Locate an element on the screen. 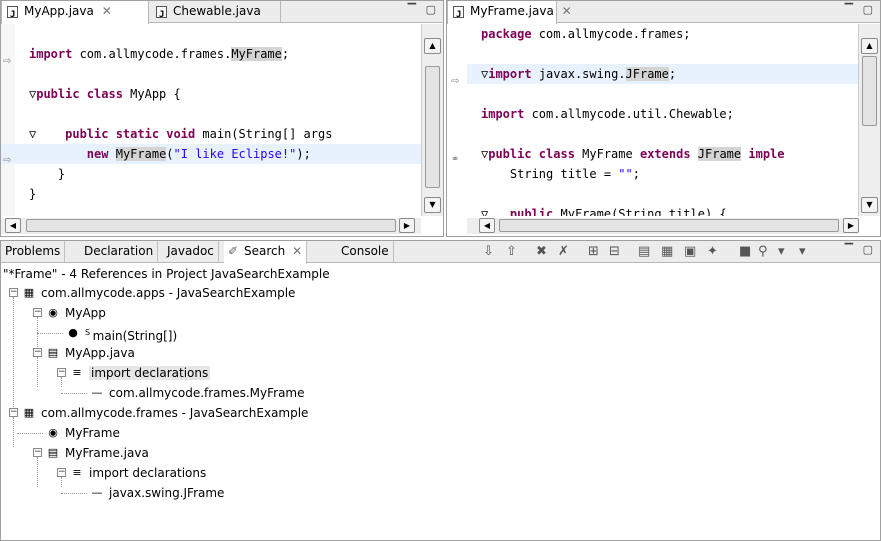 Image resolution: width=881 pixels, height=541 pixels. tab-label: MyApp.java is located at coordinates (59, 11).